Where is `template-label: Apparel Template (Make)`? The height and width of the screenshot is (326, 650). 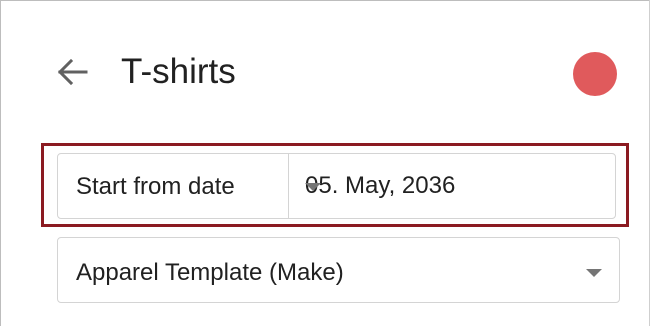 template-label: Apparel Template (Make) is located at coordinates (210, 272).